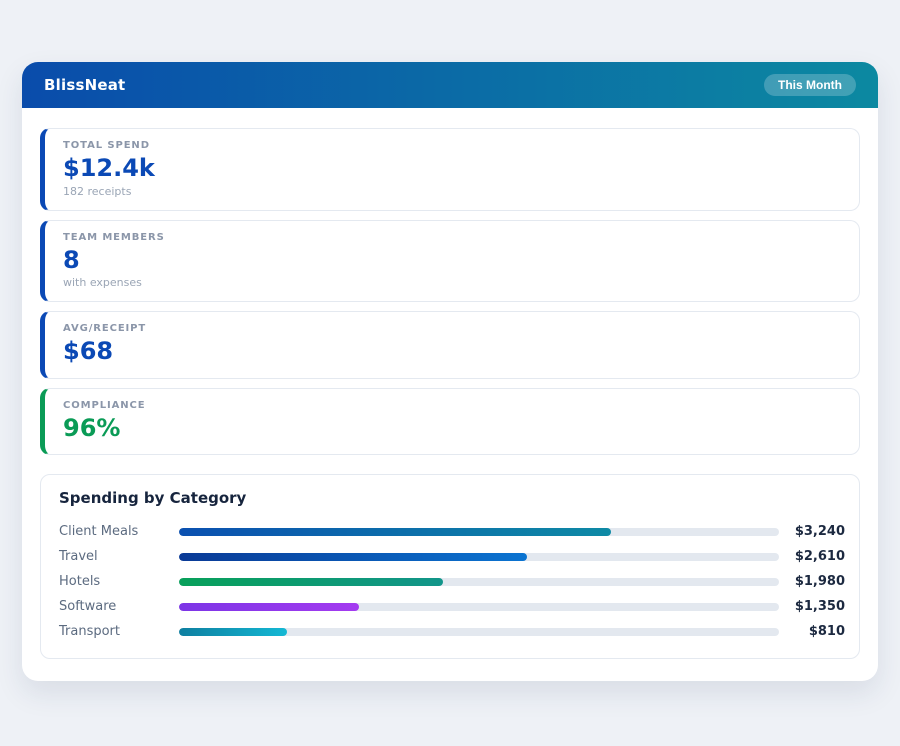  What do you see at coordinates (71, 259) in the screenshot?
I see `stat-value: 8` at bounding box center [71, 259].